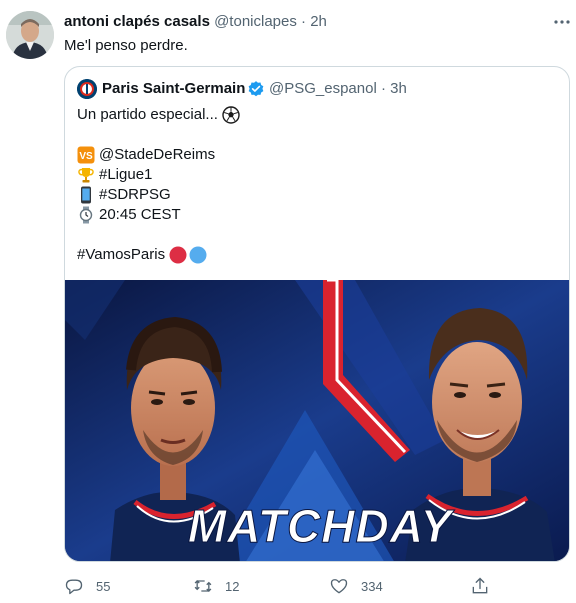 The height and width of the screenshot is (603, 576). I want to click on tweet-header: antoni clapés casals @toniclapes · 2h, so click(195, 22).